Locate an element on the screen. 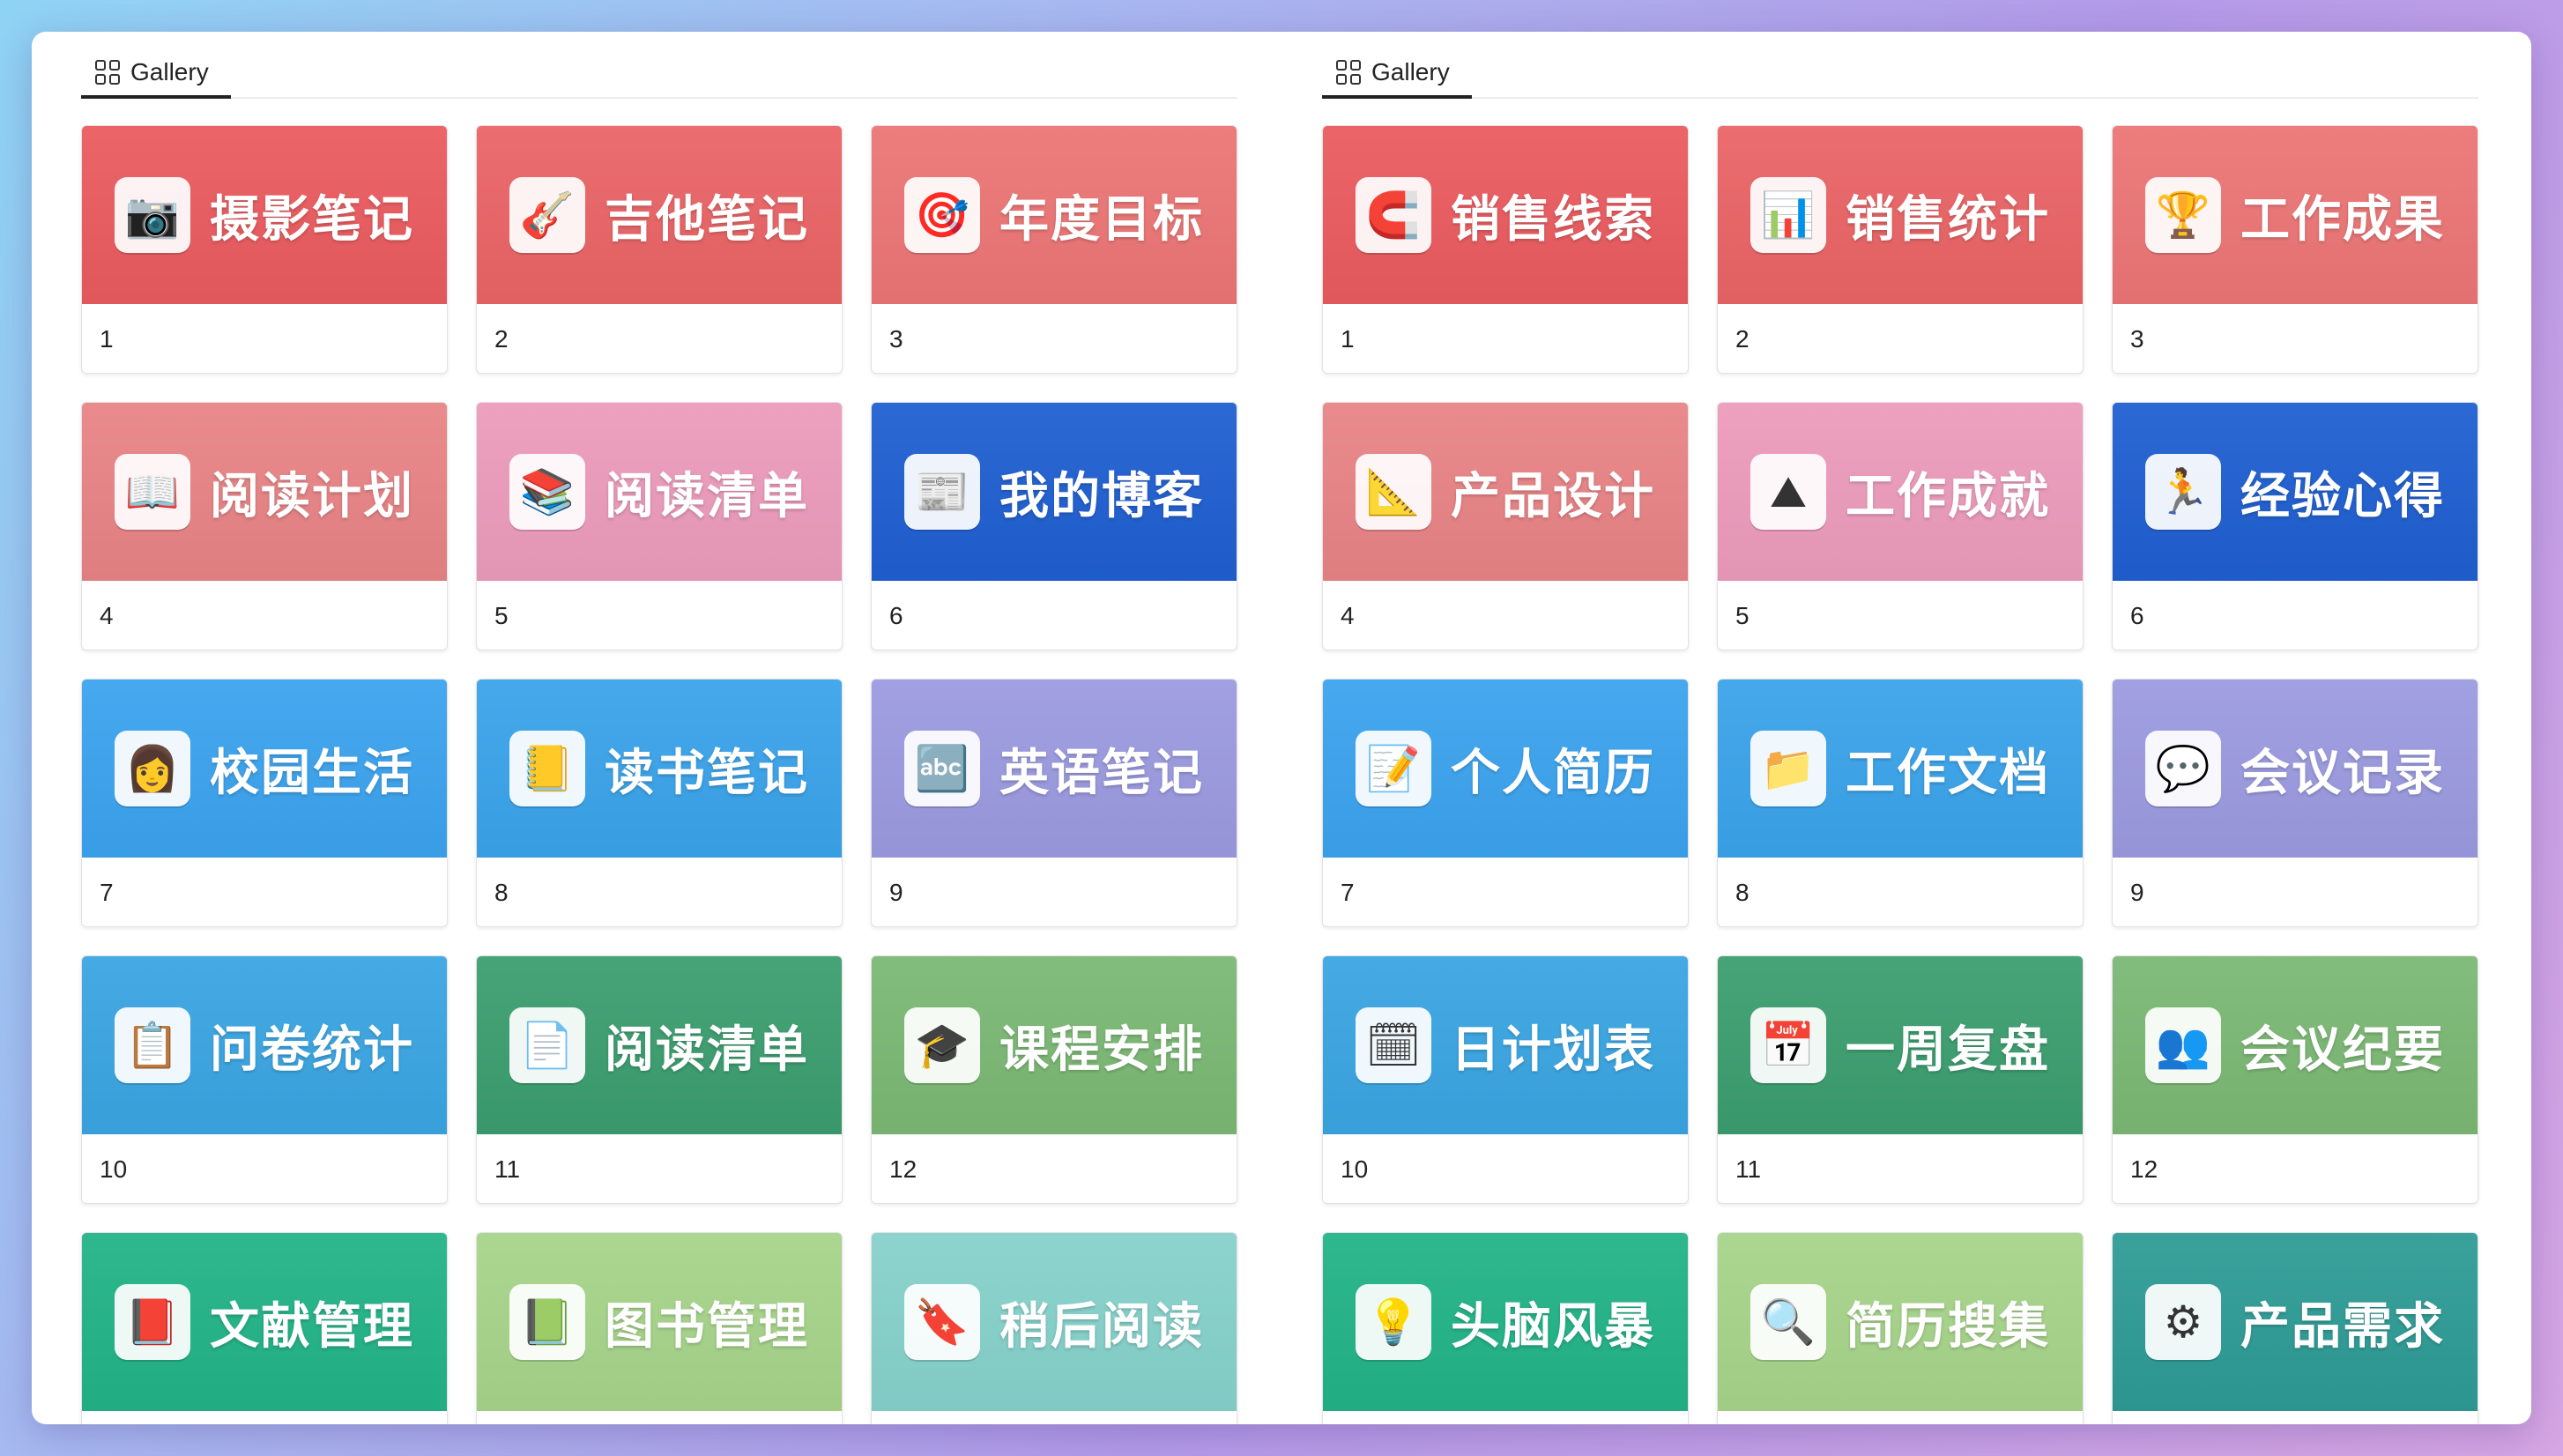  card-cover: ⛰ 工作成就 is located at coordinates (1900, 492).